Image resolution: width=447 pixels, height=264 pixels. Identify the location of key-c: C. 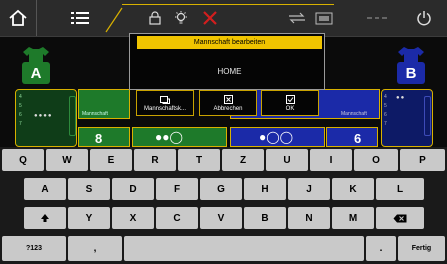
(177, 218).